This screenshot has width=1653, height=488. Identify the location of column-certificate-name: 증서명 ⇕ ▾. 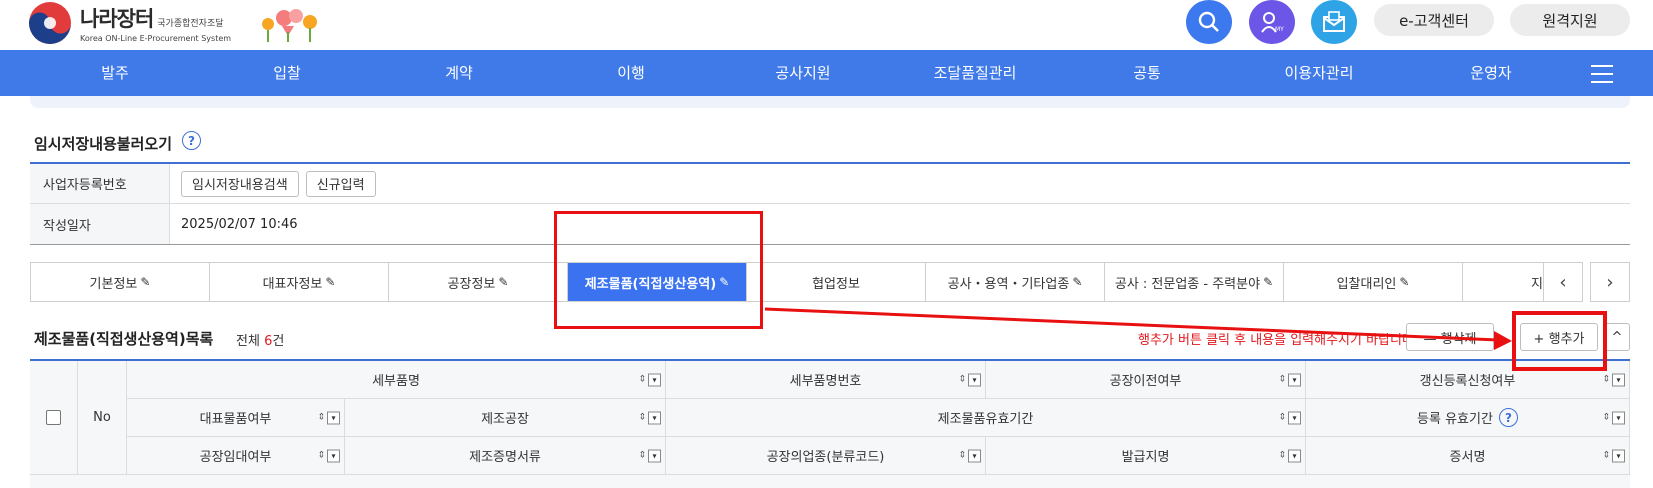
(1468, 456).